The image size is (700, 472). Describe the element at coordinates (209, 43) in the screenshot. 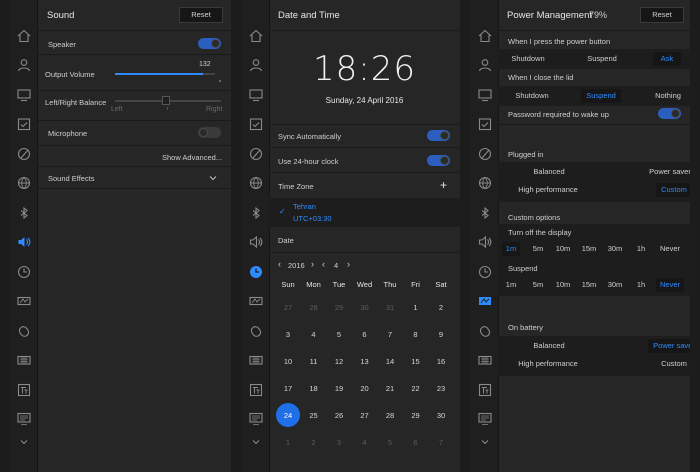

I see `speaker-toggle` at that location.